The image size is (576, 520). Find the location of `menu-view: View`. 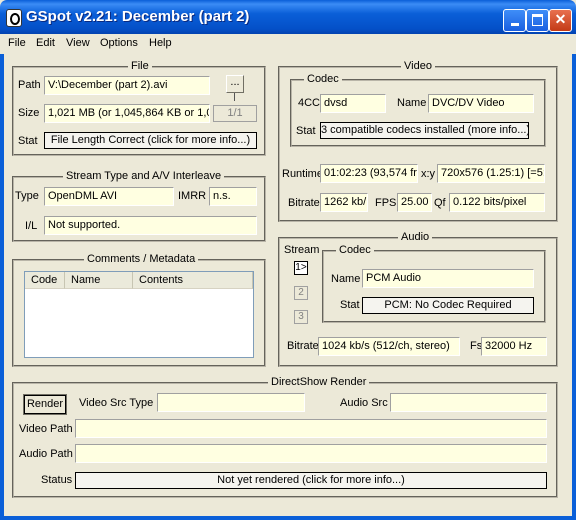

menu-view: View is located at coordinates (78, 43).